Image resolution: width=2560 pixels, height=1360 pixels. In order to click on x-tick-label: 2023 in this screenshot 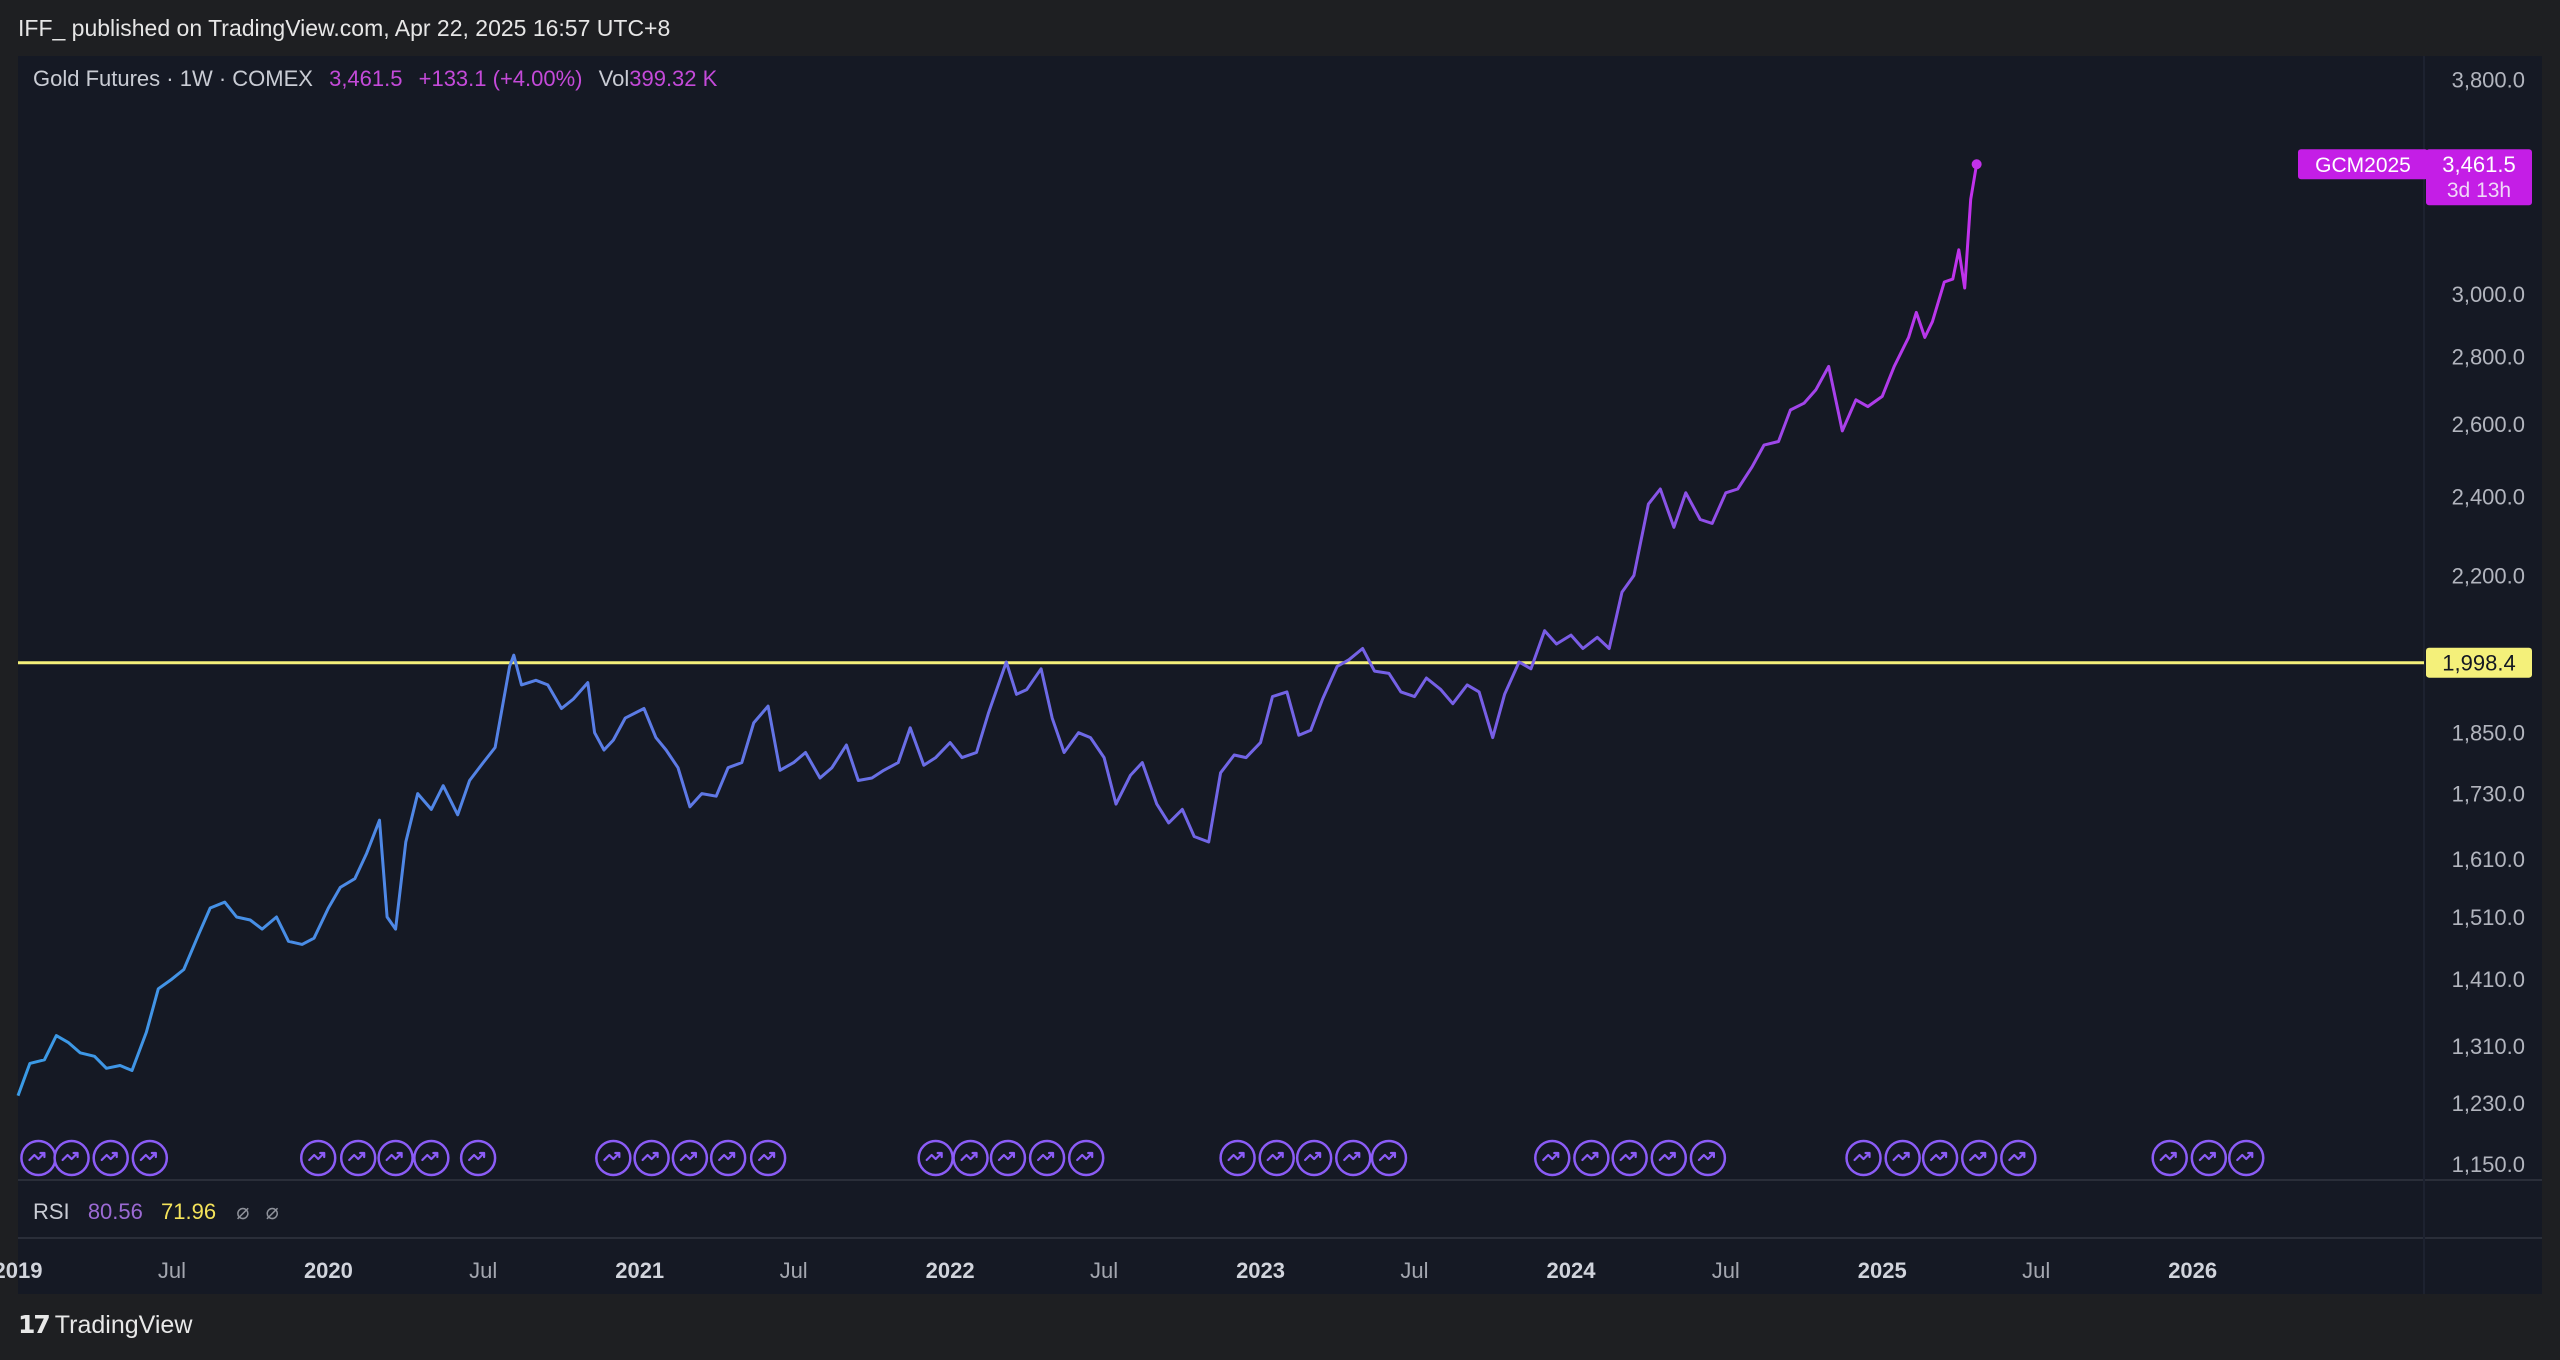, I will do `click(1260, 1270)`.